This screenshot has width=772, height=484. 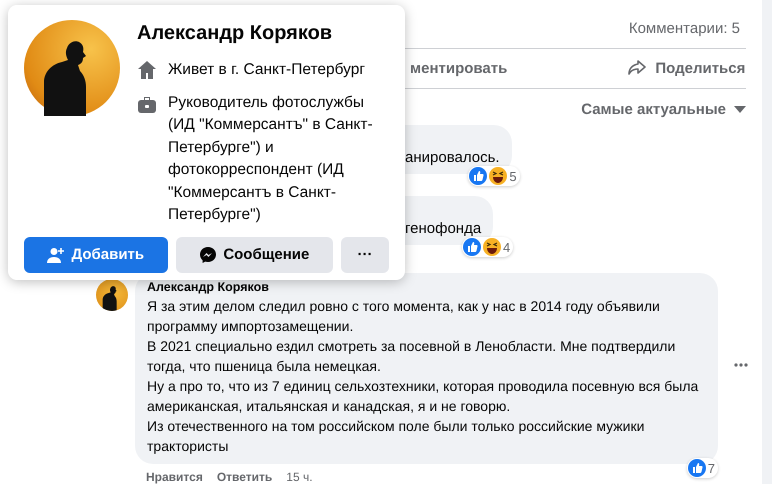 I want to click on sort-dropdown: Самые актуальные, so click(x=663, y=110).